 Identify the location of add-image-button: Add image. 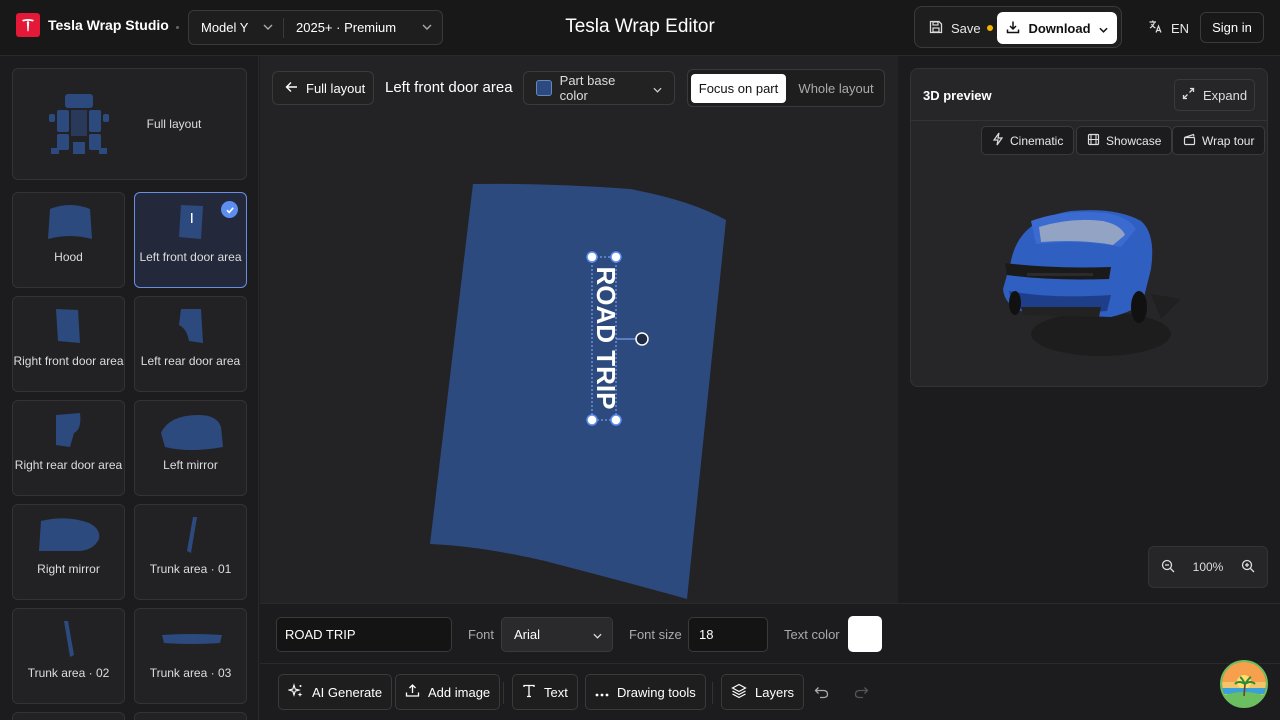
(448, 692).